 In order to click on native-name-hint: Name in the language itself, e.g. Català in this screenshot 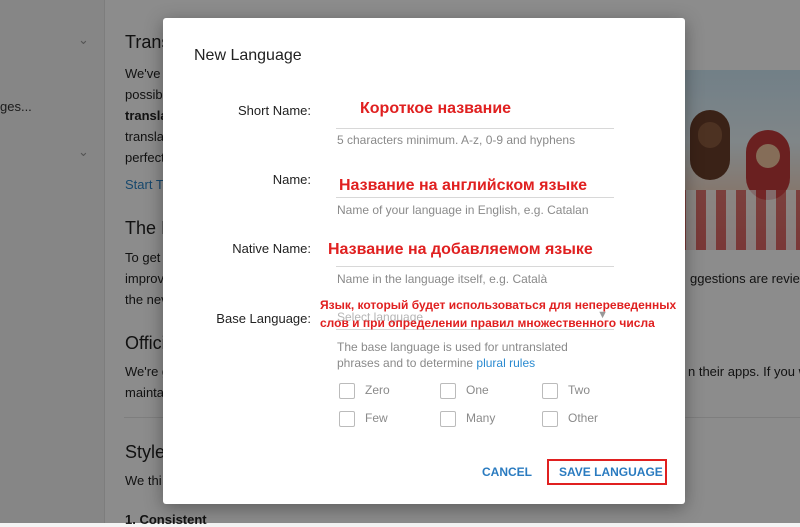, I will do `click(442, 279)`.